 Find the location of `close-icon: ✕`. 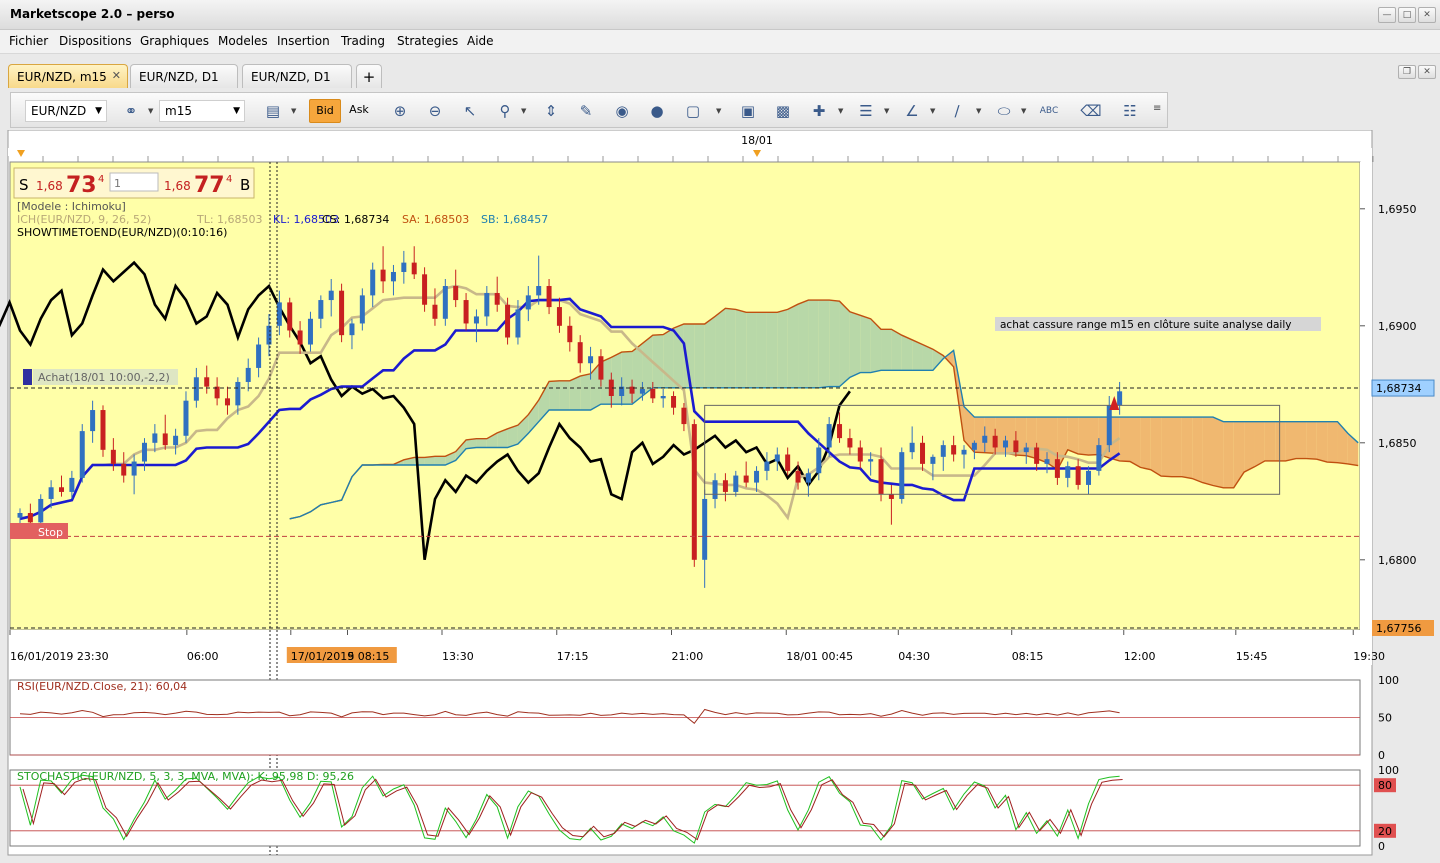

close-icon: ✕ is located at coordinates (1427, 15).